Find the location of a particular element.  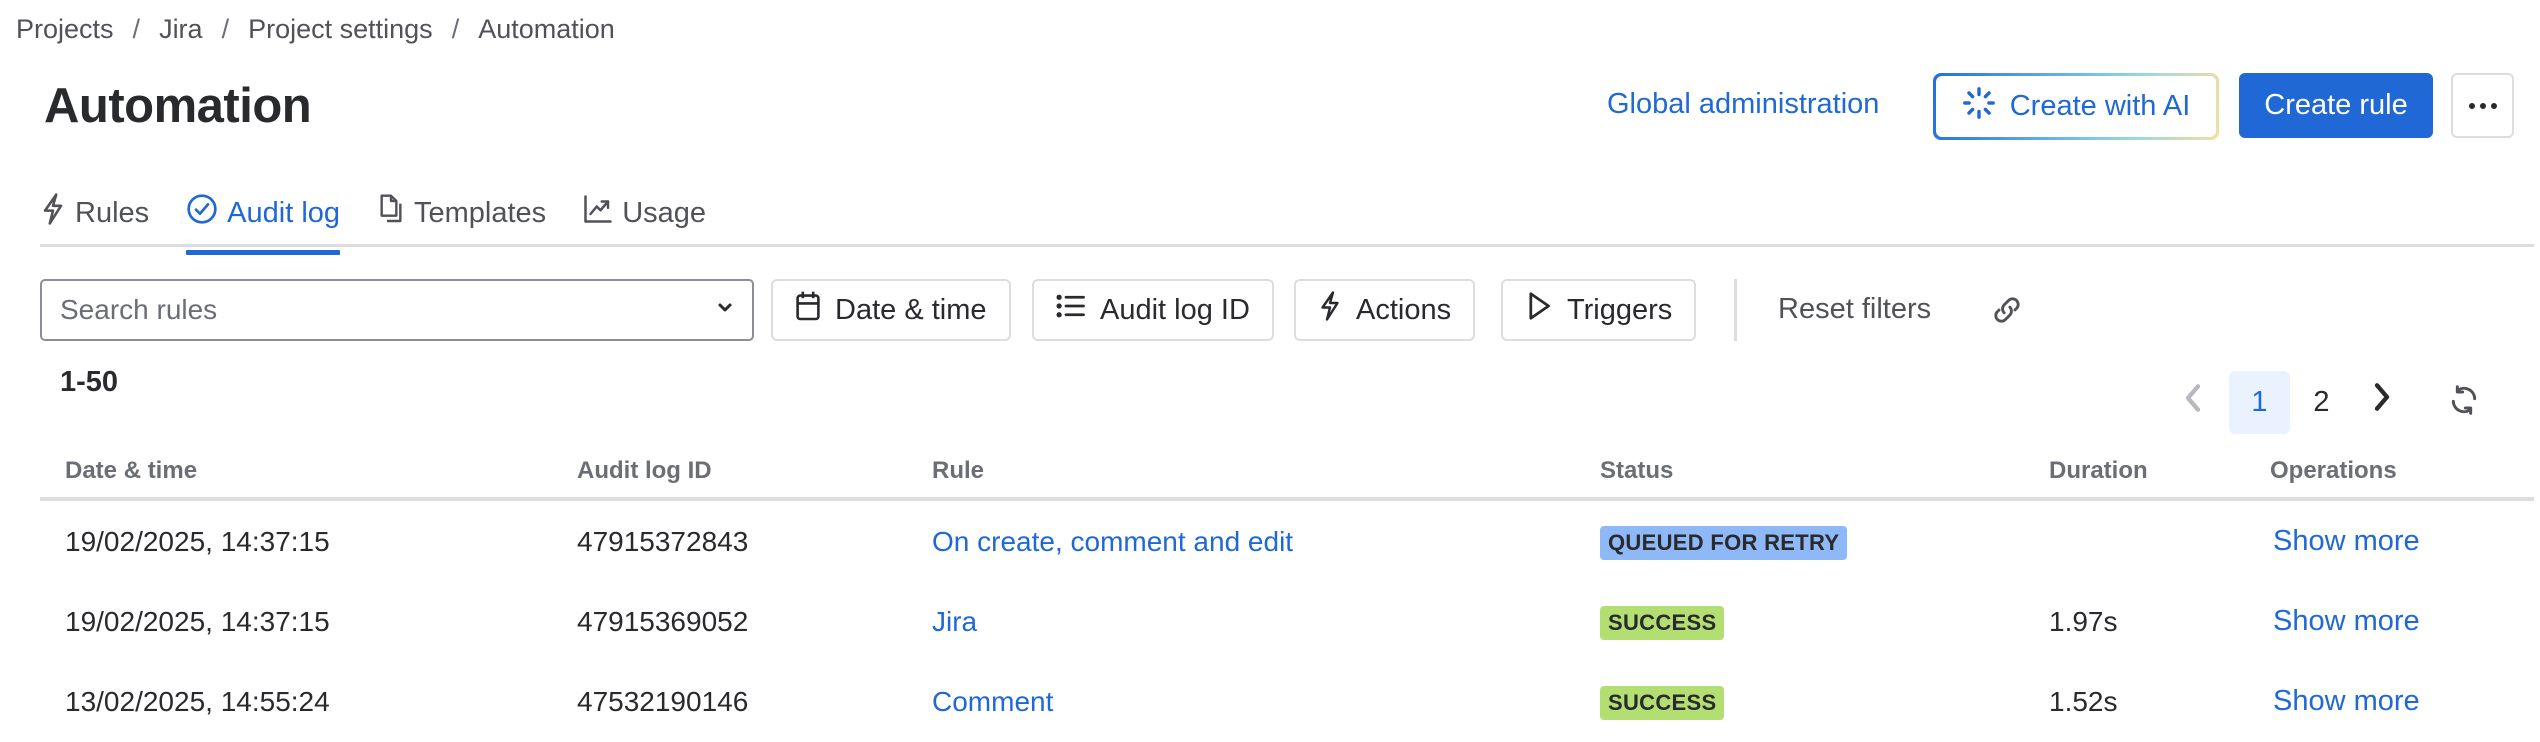

list-icon is located at coordinates (1071, 310).